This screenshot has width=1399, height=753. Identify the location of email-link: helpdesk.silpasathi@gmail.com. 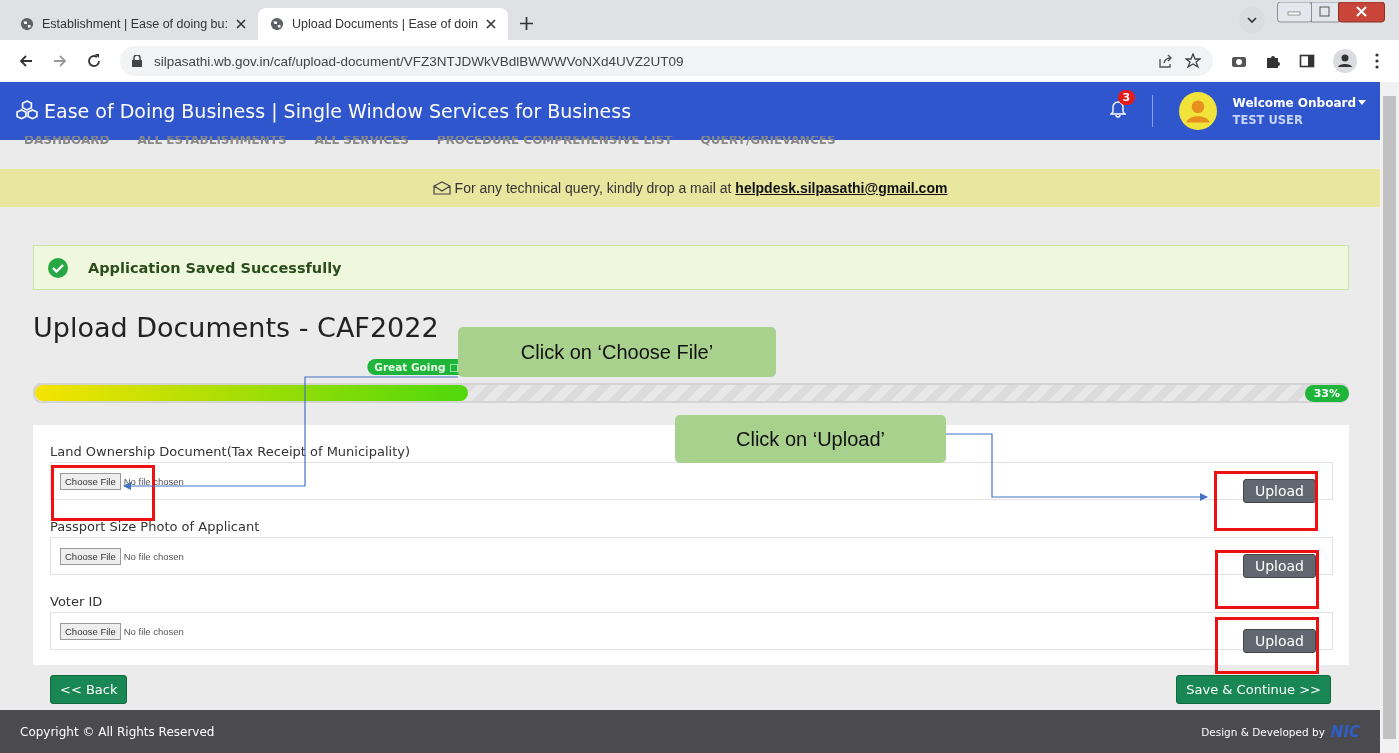
(841, 188).